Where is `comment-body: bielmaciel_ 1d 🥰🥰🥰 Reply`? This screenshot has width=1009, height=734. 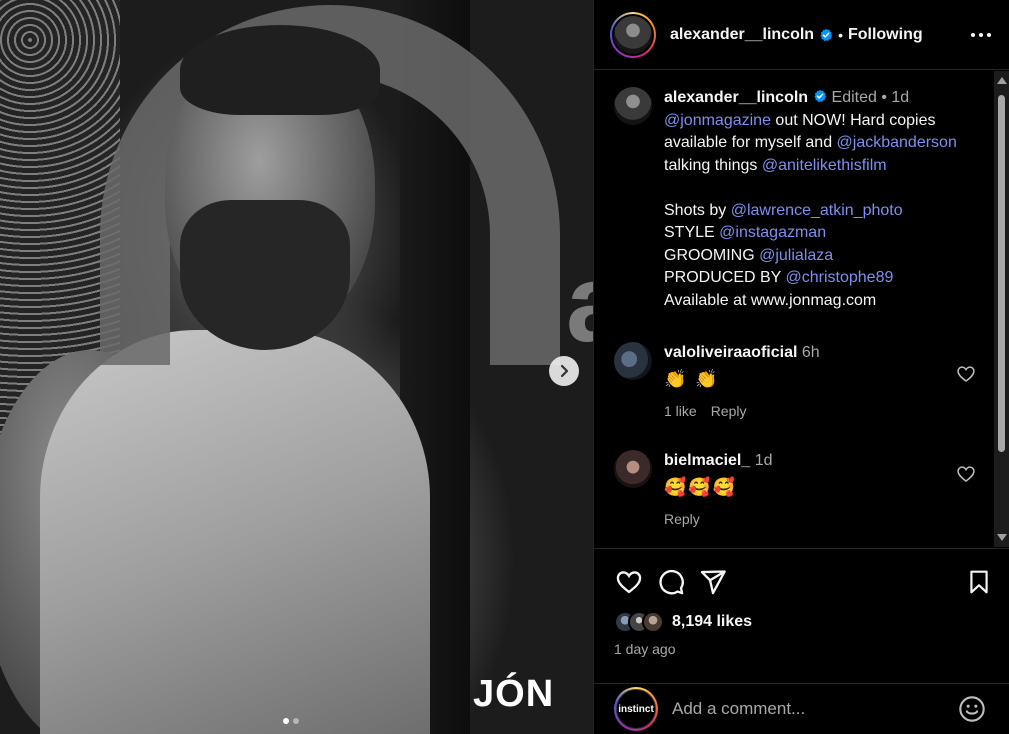
comment-body: bielmaciel_ 1d 🥰🥰🥰 Reply is located at coordinates (718, 490).